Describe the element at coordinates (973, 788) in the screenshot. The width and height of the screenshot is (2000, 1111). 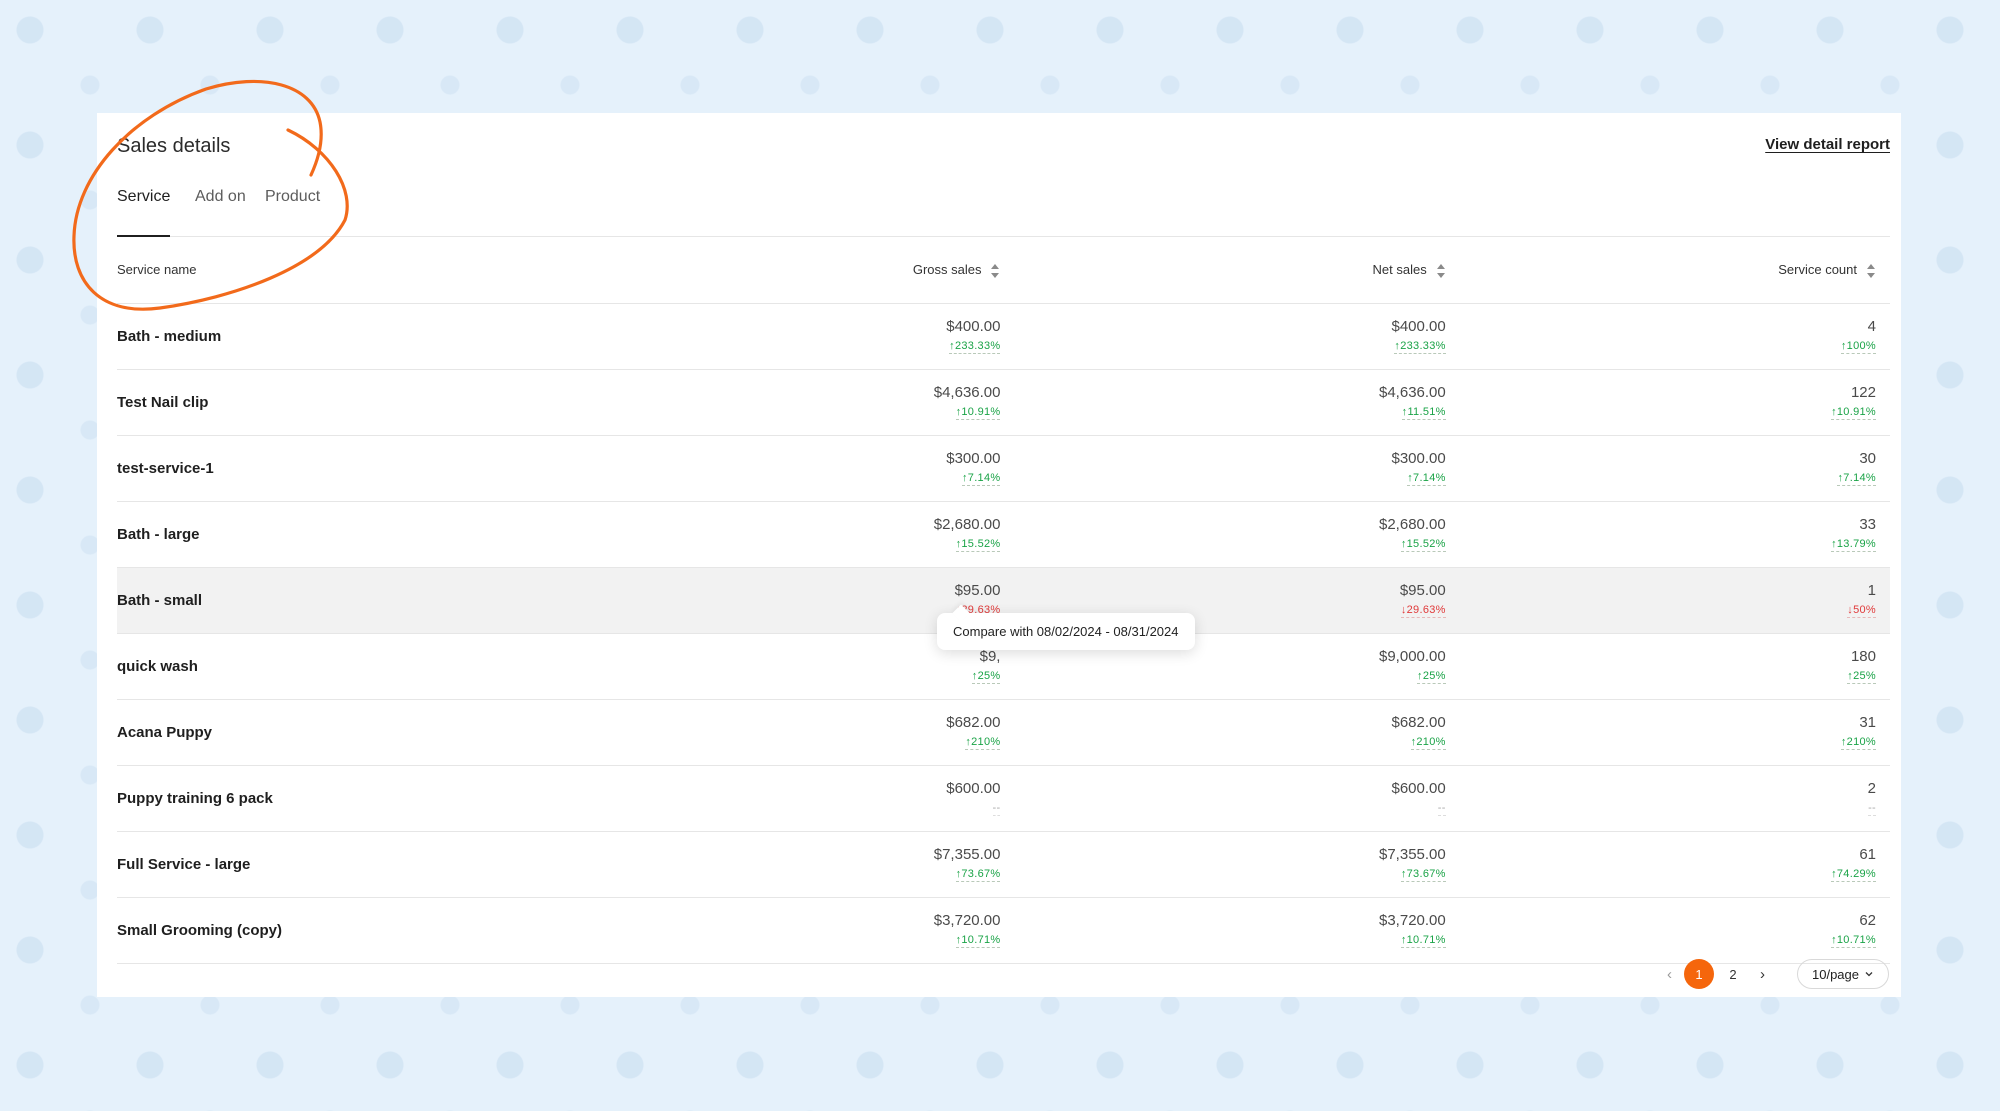
I see `gross-value: $600.00` at that location.